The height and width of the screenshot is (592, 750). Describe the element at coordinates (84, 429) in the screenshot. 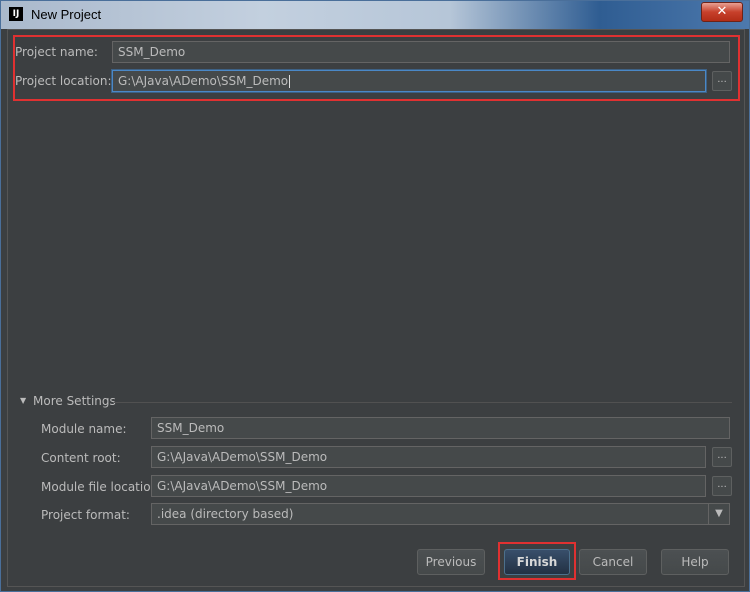

I see `module-name-label: Module name:` at that location.